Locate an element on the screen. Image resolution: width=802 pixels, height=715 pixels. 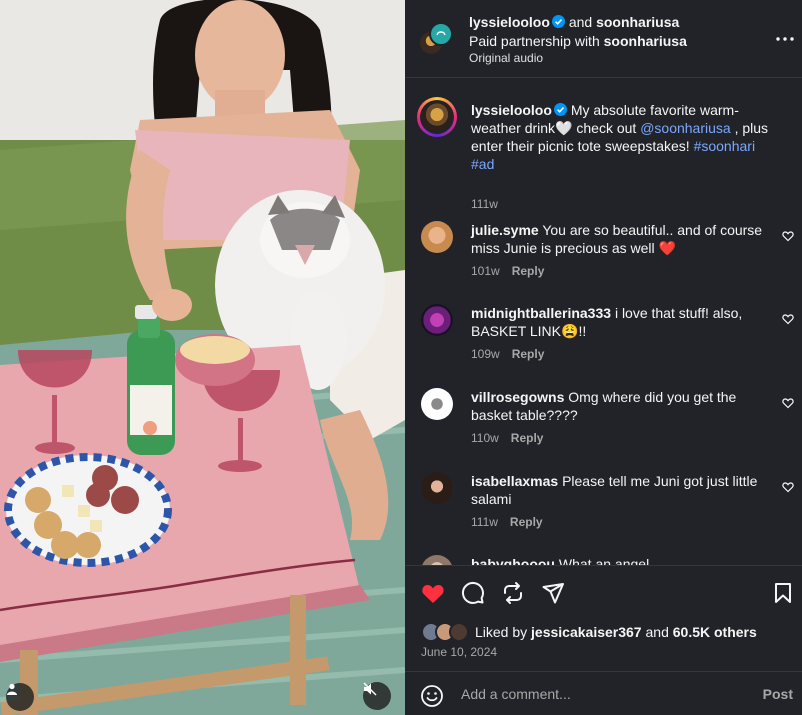
liker-avatars is located at coordinates (446, 632).